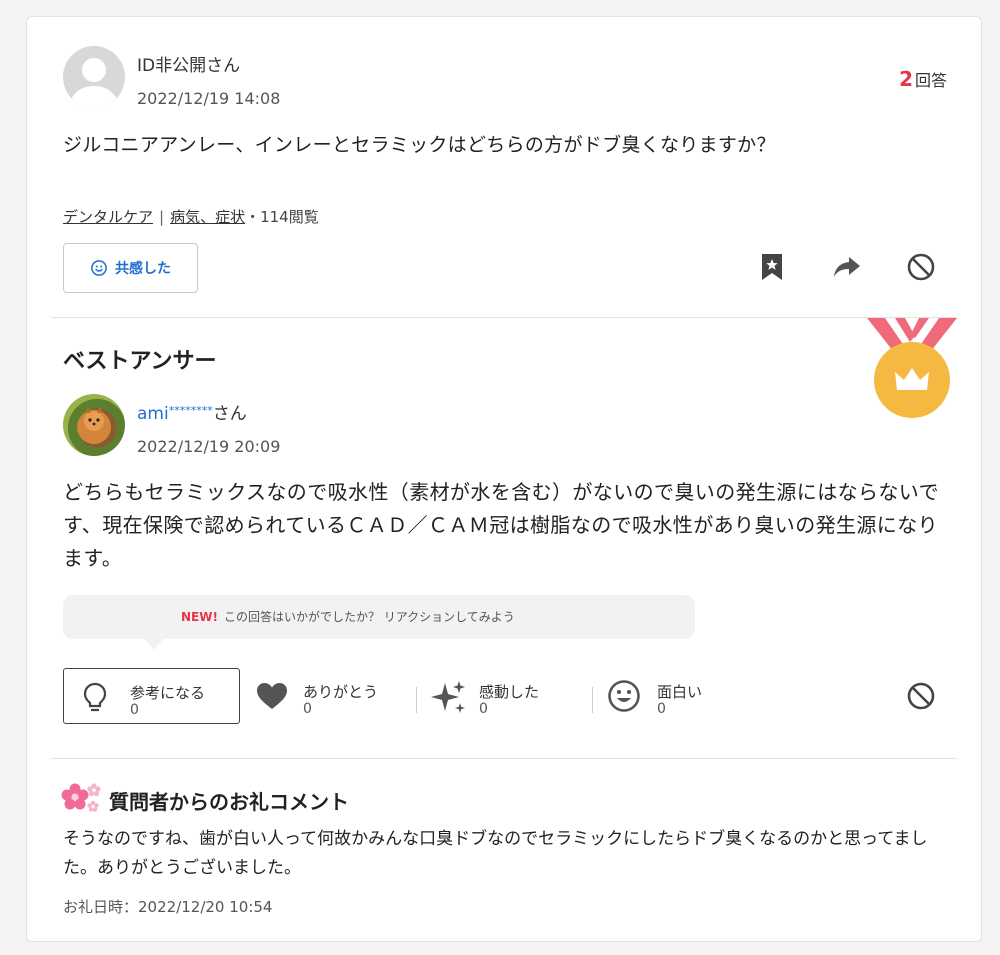  Describe the element at coordinates (229, 802) in the screenshot. I see `thanks-title: 質問者からのお礼コメント` at that location.